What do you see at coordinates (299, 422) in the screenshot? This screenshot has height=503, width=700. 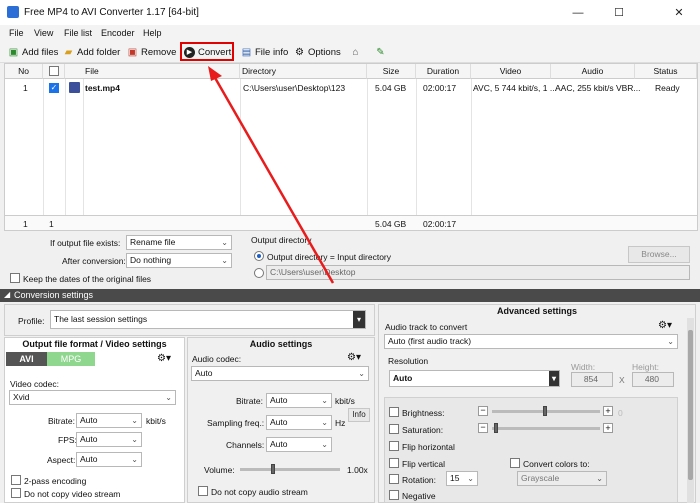 I see `sampling-select: Auto ⌄` at bounding box center [299, 422].